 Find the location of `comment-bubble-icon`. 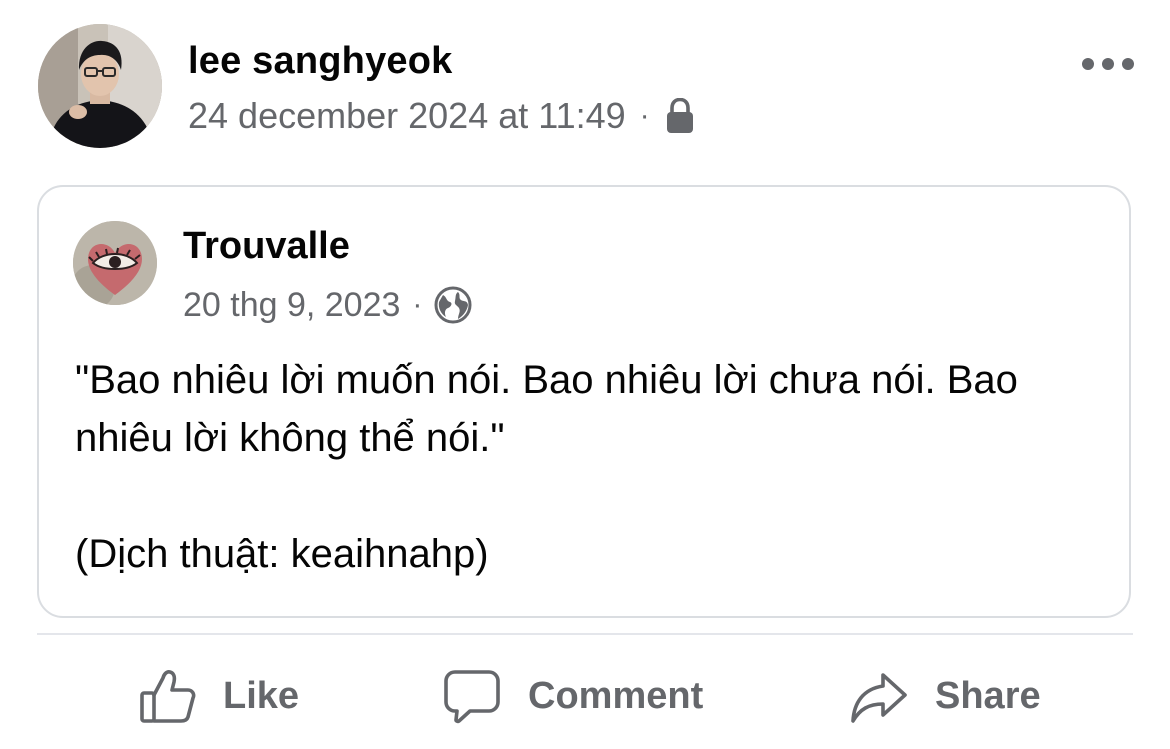

comment-bubble-icon is located at coordinates (472, 696).